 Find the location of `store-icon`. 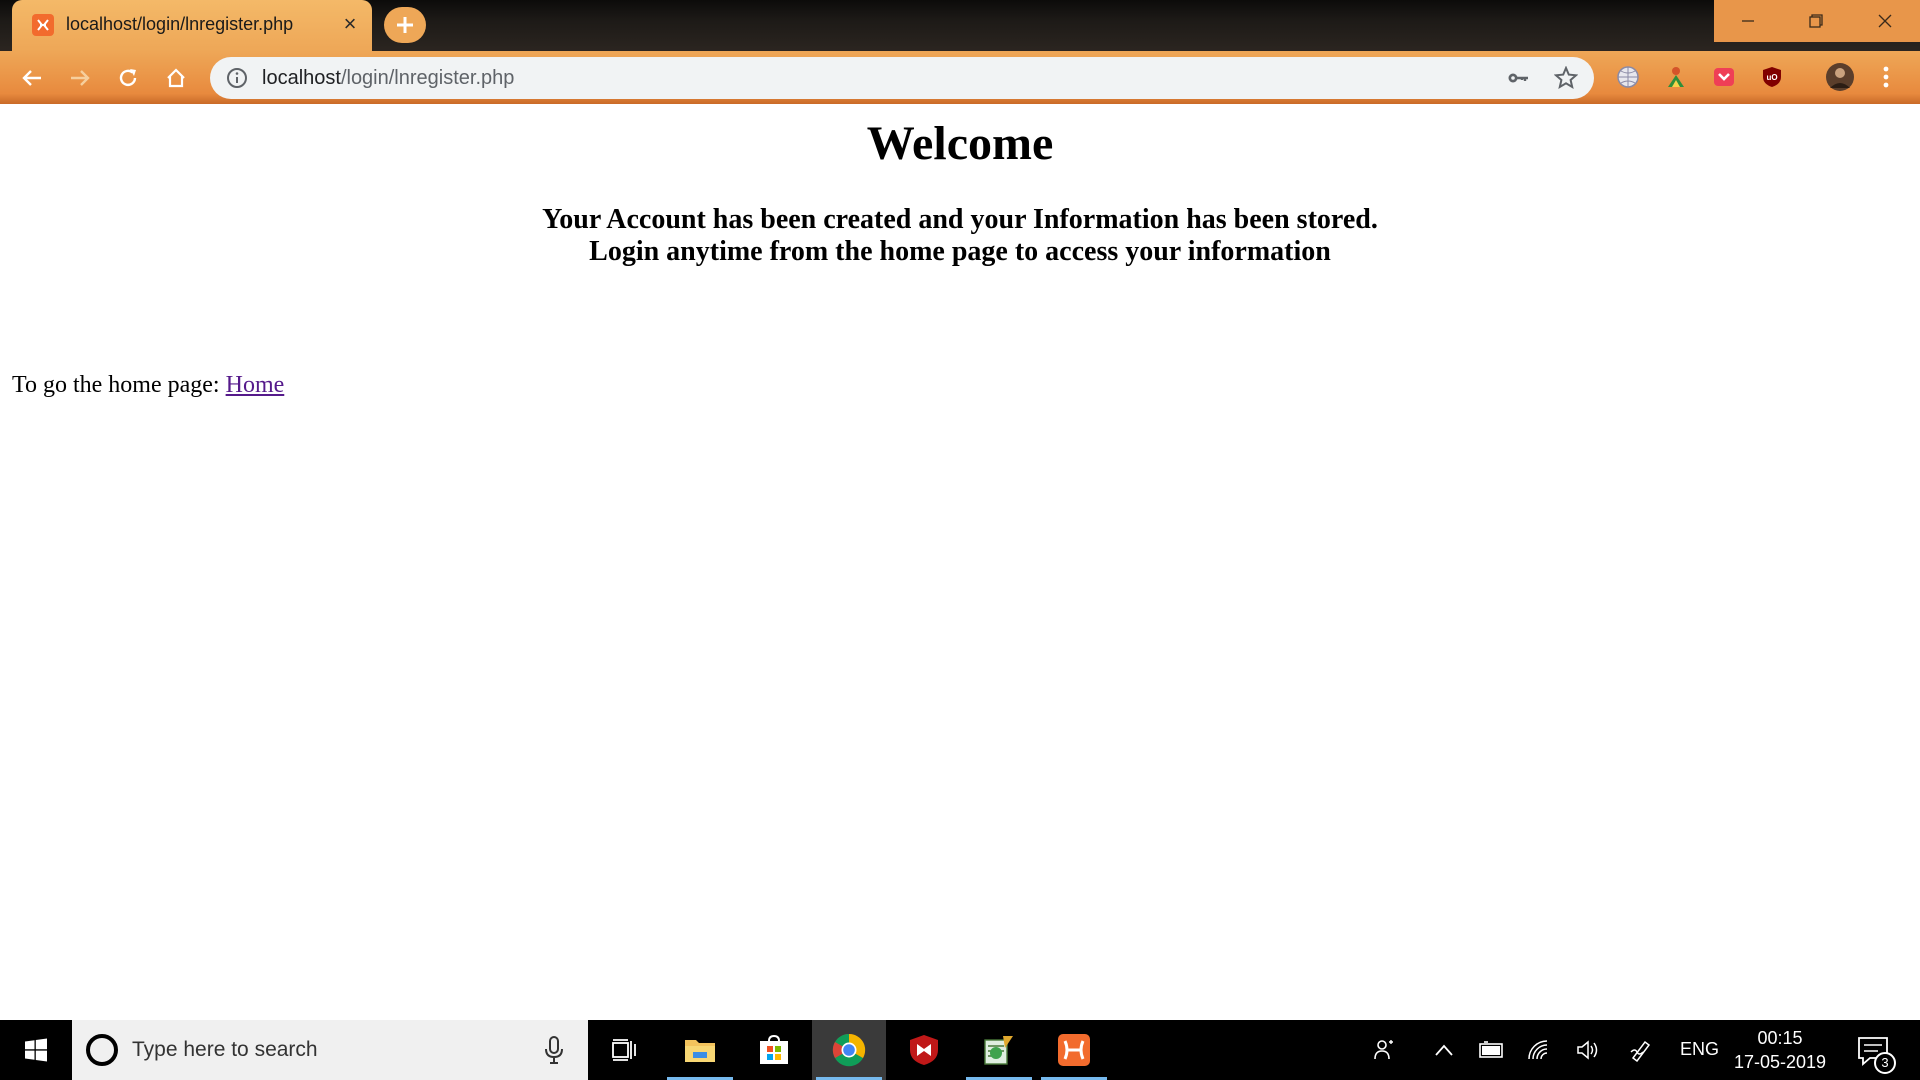

store-icon is located at coordinates (774, 1049).